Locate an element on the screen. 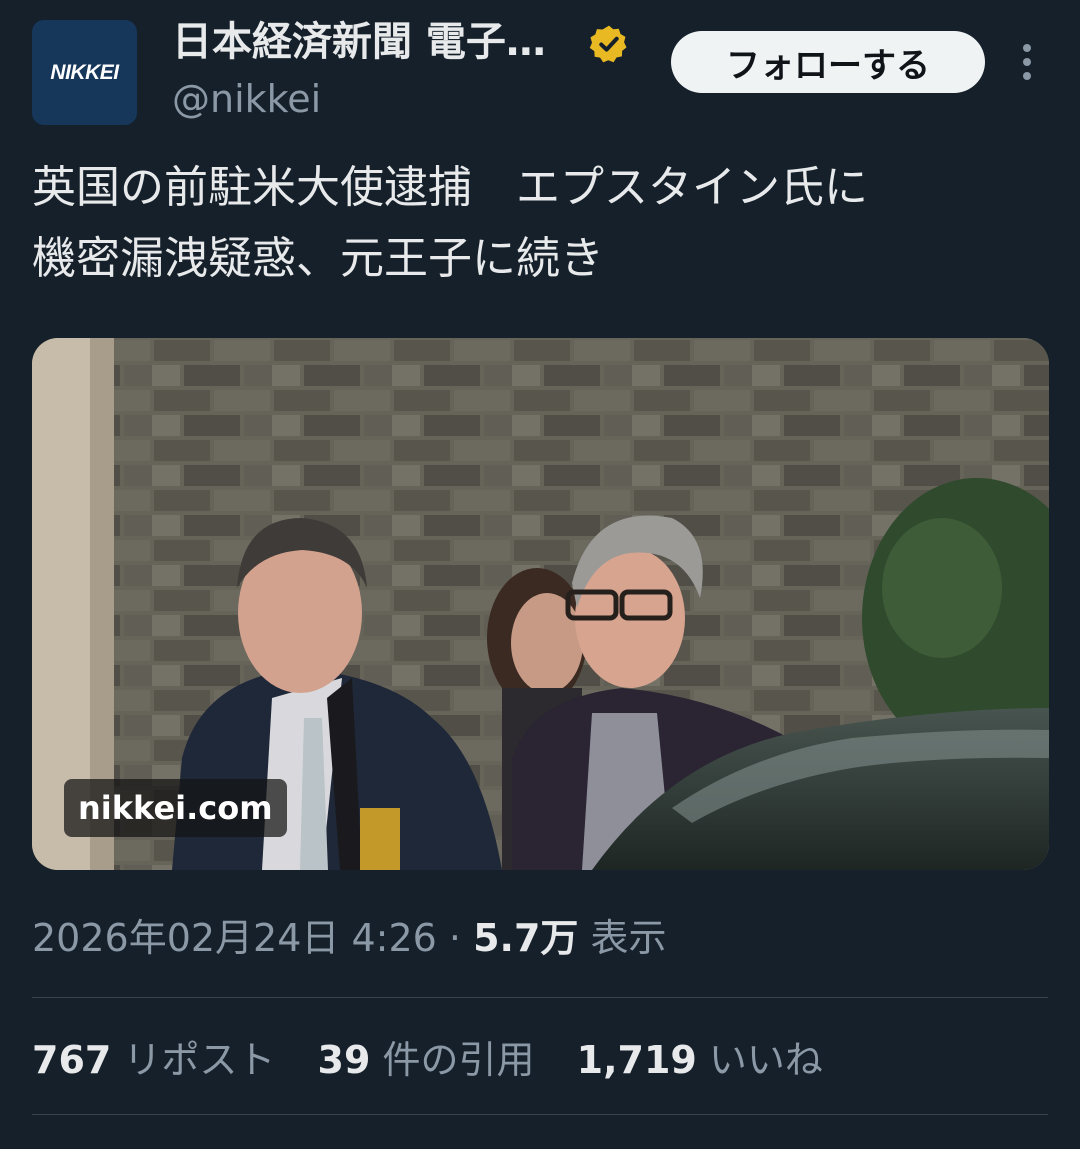 The image size is (1080, 1149). tweet-timestamp: 2026年02月24日 4:26 is located at coordinates (234, 938).